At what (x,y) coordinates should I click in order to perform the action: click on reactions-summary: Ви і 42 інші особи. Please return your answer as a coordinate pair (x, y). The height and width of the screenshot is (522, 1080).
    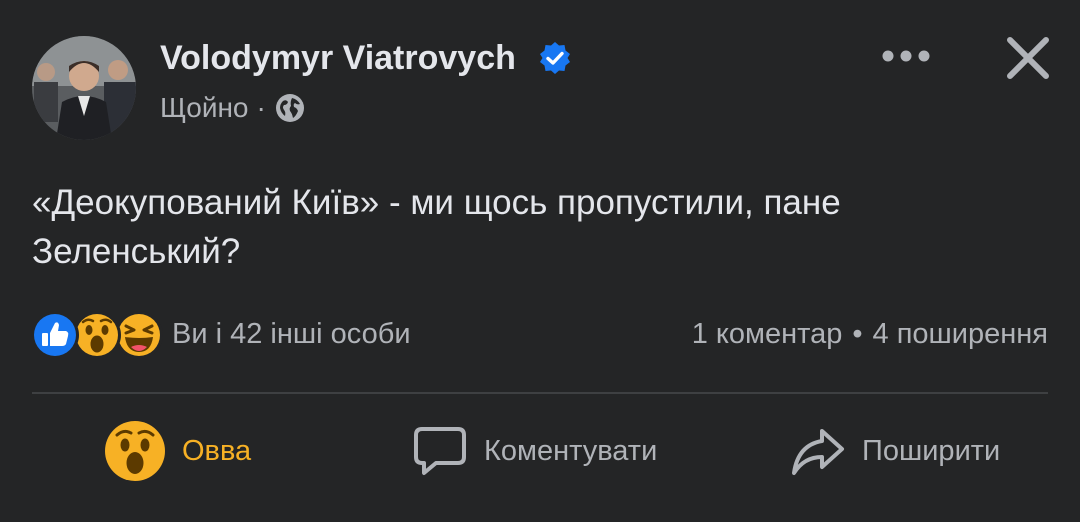
    Looking at the image, I should click on (291, 334).